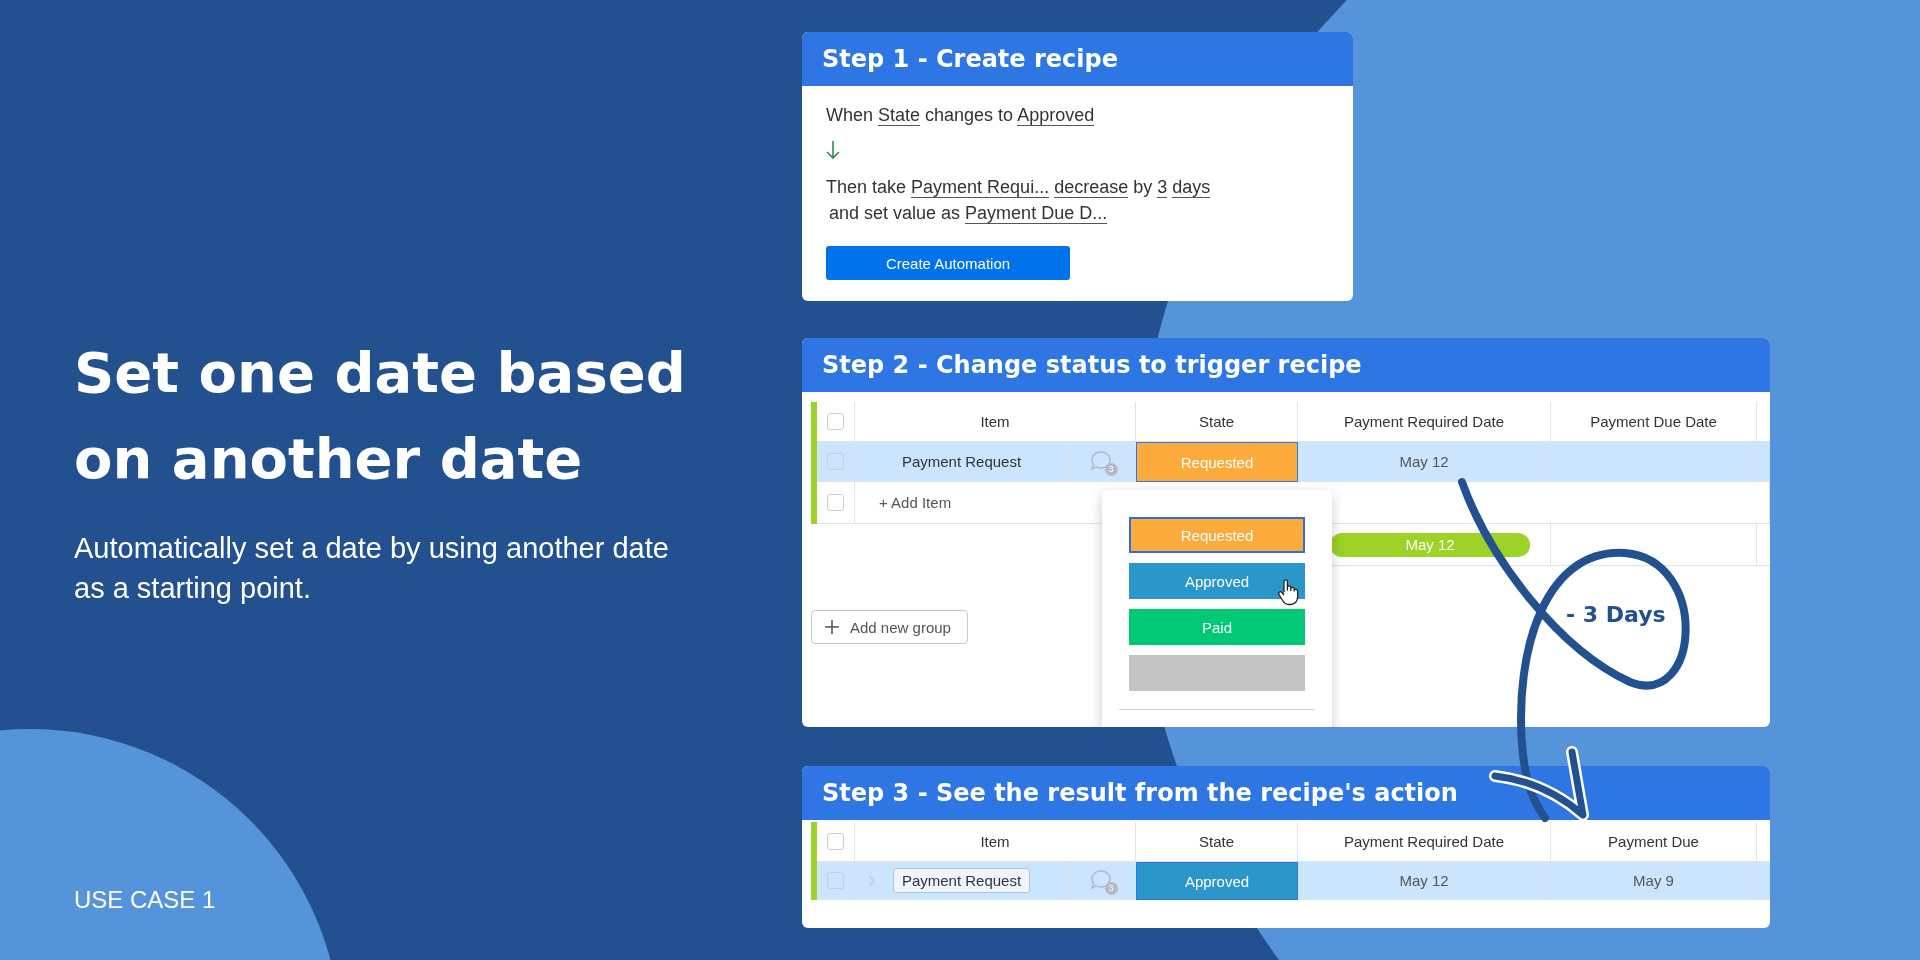 The width and height of the screenshot is (1920, 960). I want to click on hand-pointer-icon, so click(1288, 592).